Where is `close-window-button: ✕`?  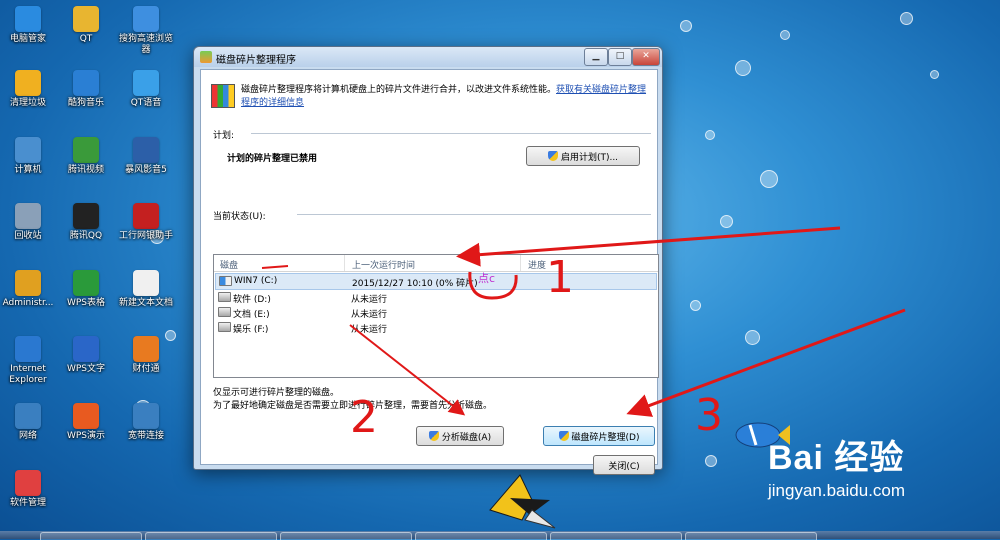
close-window-button: ✕ is located at coordinates (646, 57).